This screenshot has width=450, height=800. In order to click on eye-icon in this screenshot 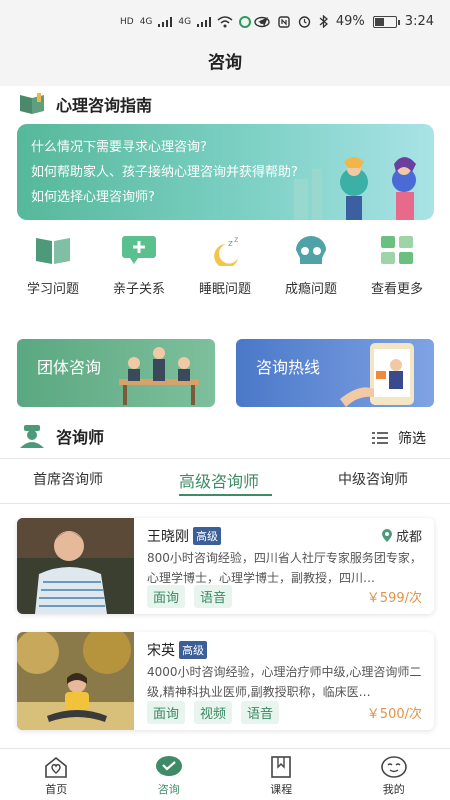, I will do `click(262, 21)`.